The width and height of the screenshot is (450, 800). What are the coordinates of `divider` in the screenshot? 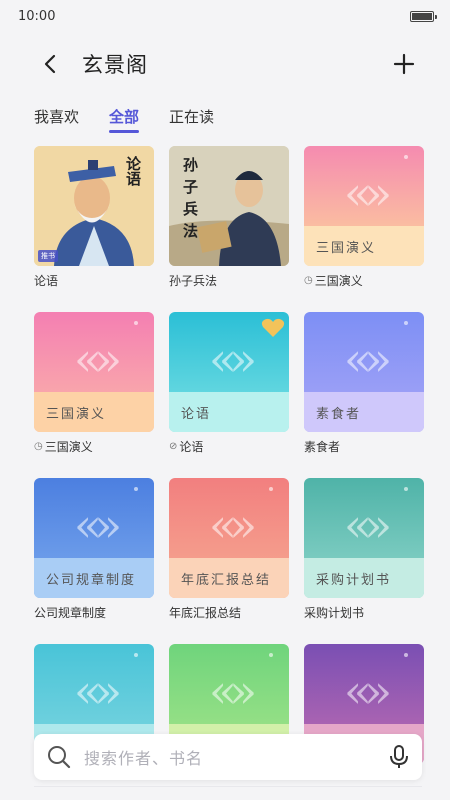 It's located at (228, 786).